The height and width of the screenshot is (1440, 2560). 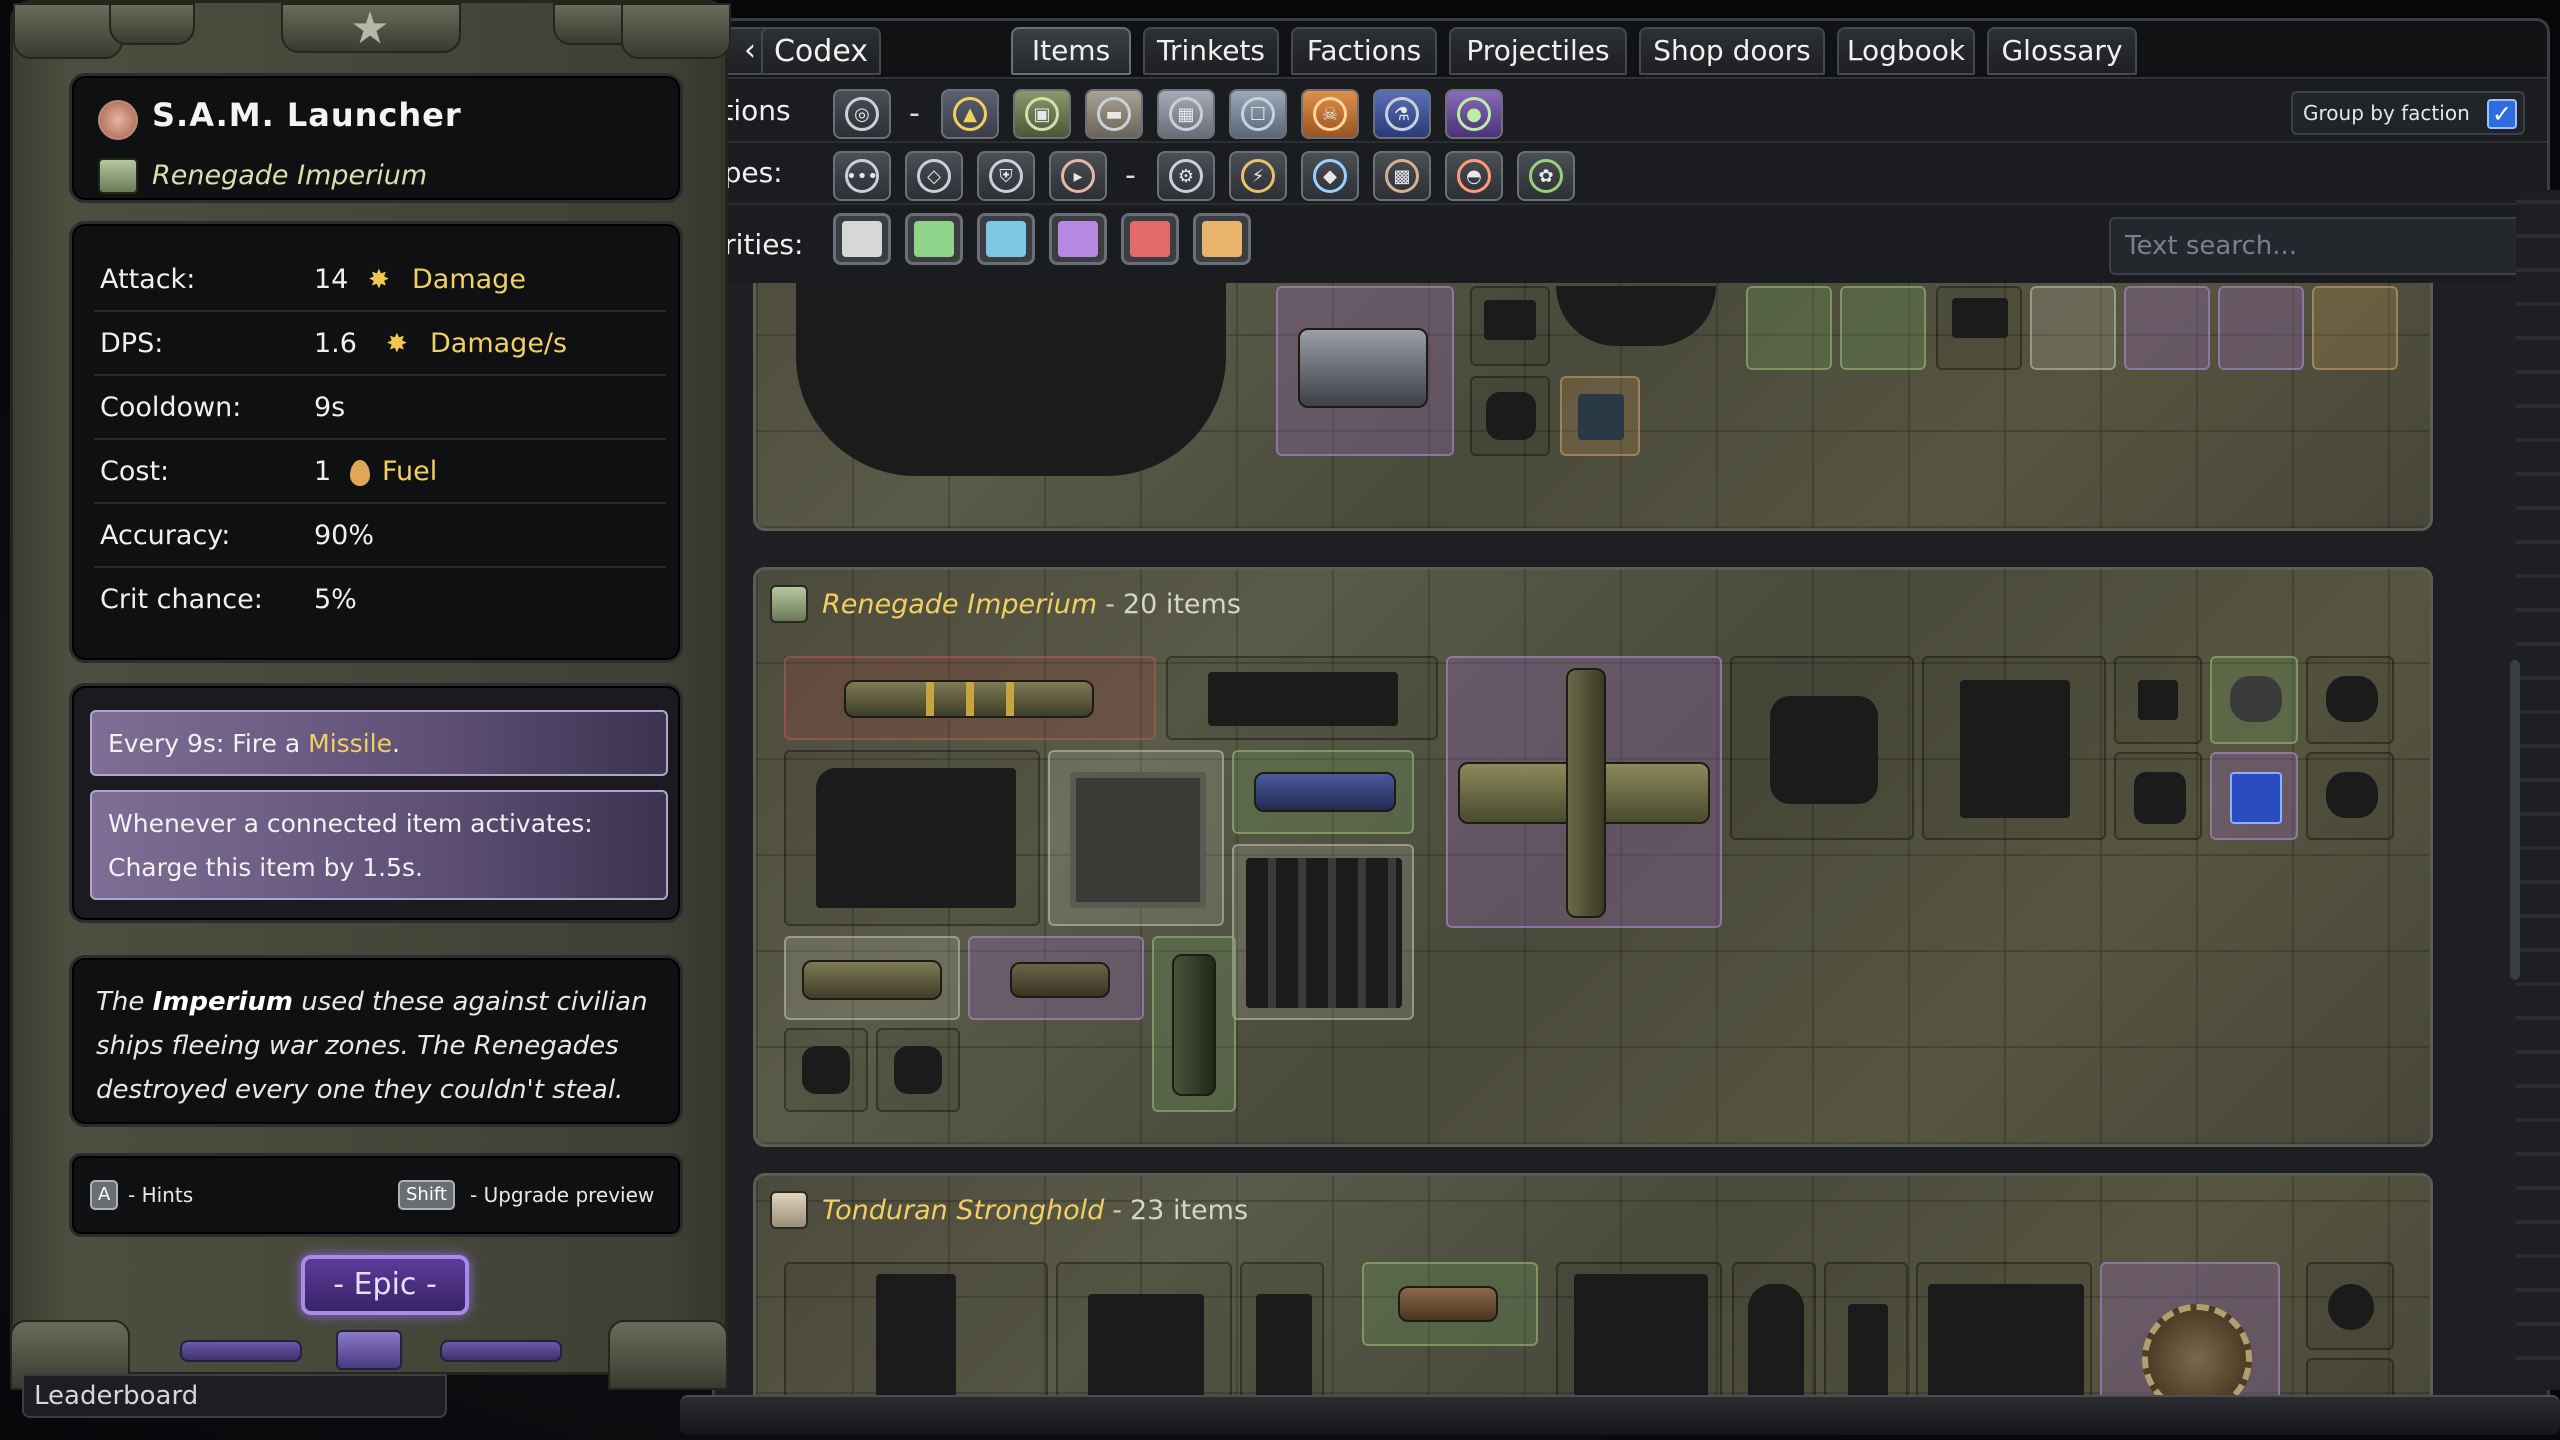 I want to click on codex-scrollbar, so click(x=2515, y=820).